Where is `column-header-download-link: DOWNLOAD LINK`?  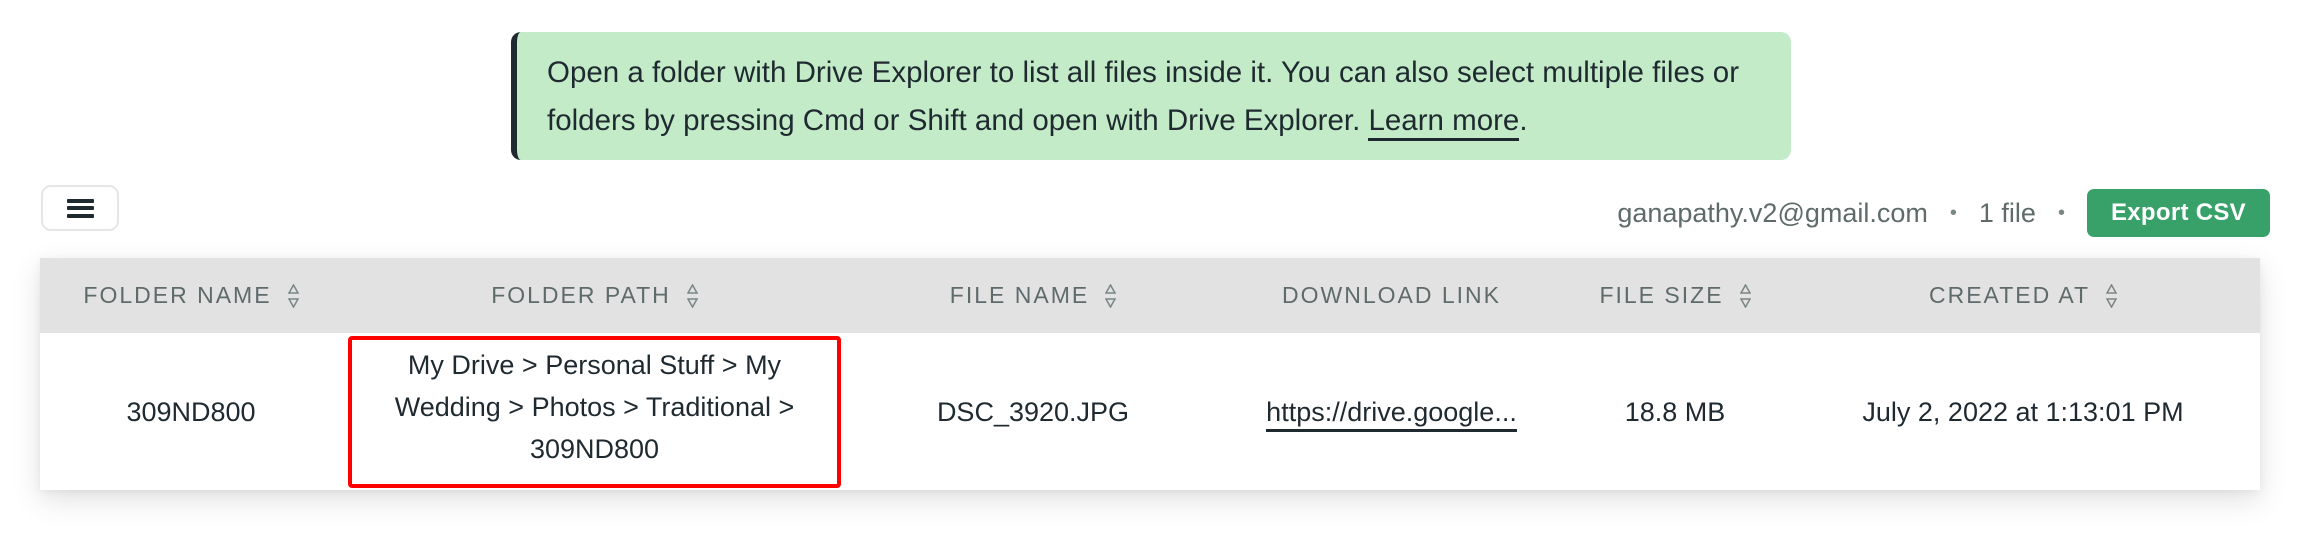
column-header-download-link: DOWNLOAD LINK is located at coordinates (1391, 295).